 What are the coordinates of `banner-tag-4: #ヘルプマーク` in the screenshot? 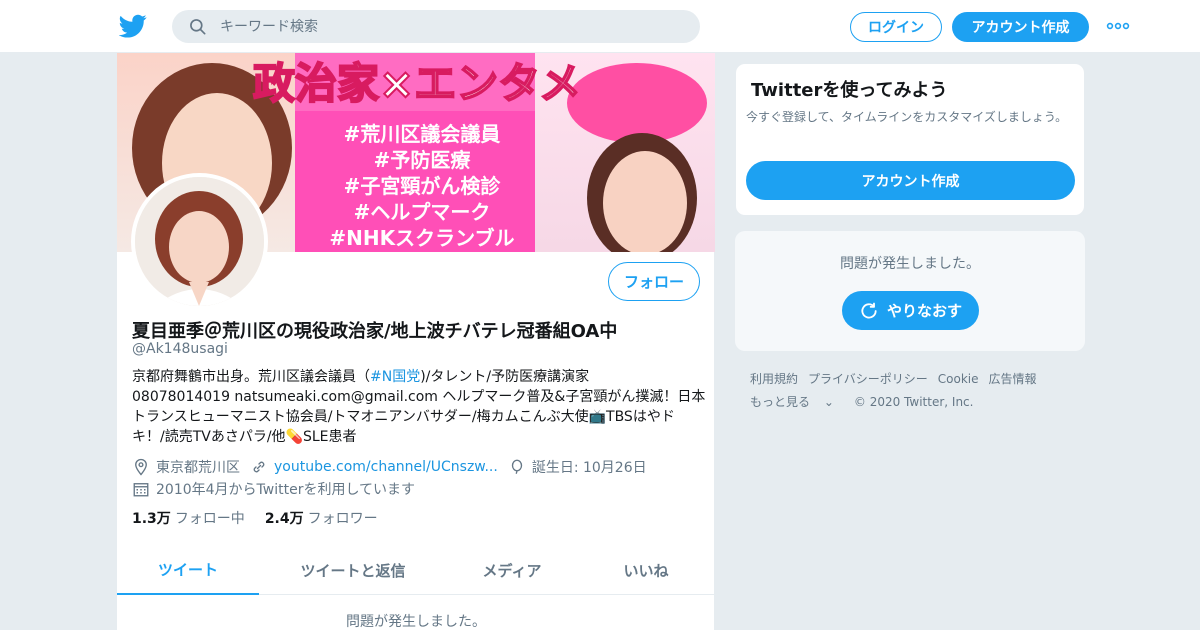 It's located at (422, 212).